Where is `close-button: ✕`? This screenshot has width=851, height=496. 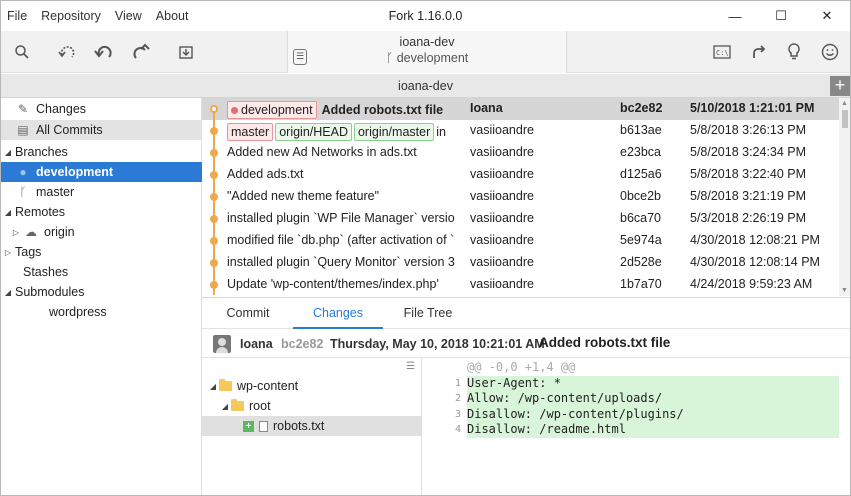
close-button: ✕ is located at coordinates (827, 16).